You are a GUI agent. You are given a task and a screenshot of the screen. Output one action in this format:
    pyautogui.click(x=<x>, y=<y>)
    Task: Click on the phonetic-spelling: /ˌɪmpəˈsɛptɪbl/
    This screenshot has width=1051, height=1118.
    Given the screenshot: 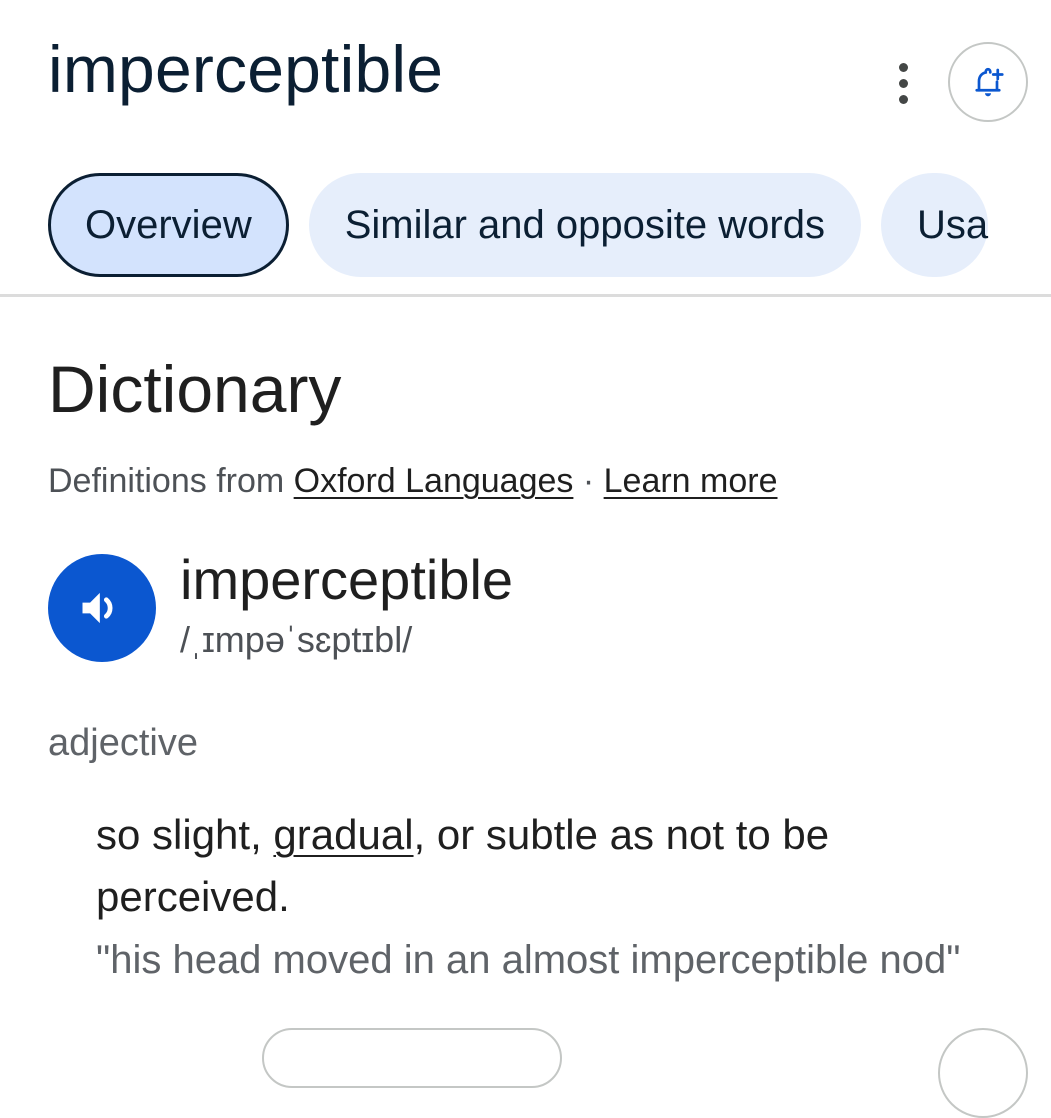 What is the action you would take?
    pyautogui.click(x=296, y=639)
    